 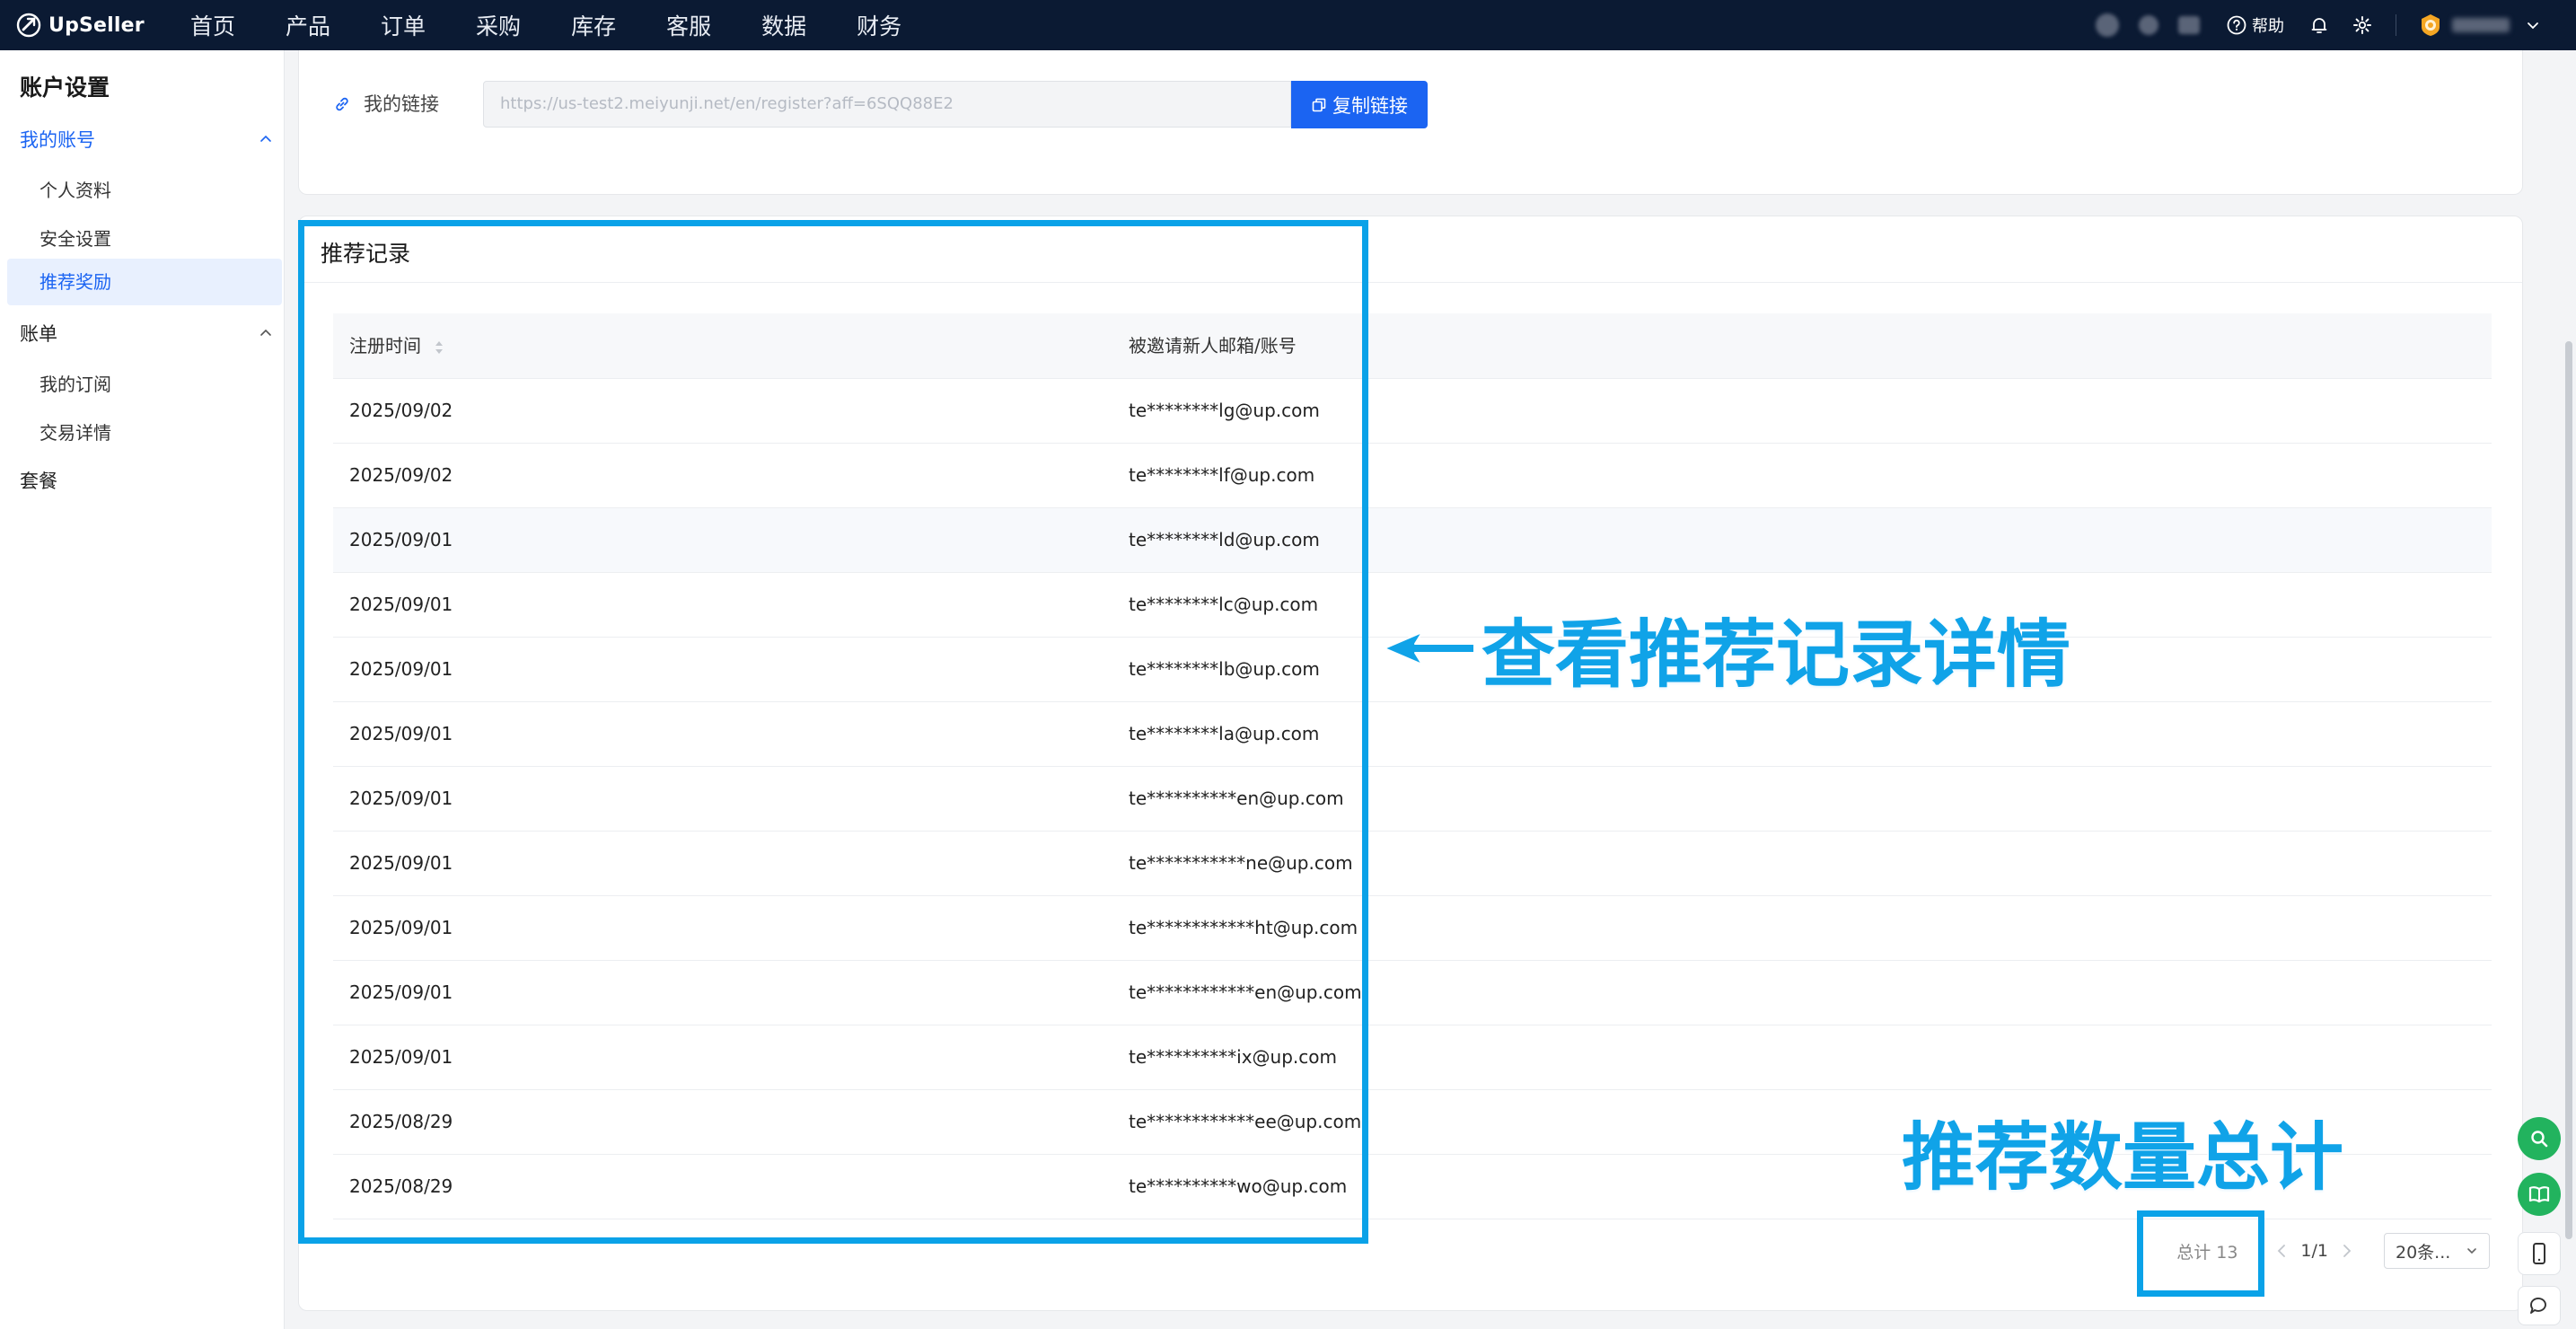 I want to click on row-invitee-email: te********la@up.com, so click(x=1224, y=734).